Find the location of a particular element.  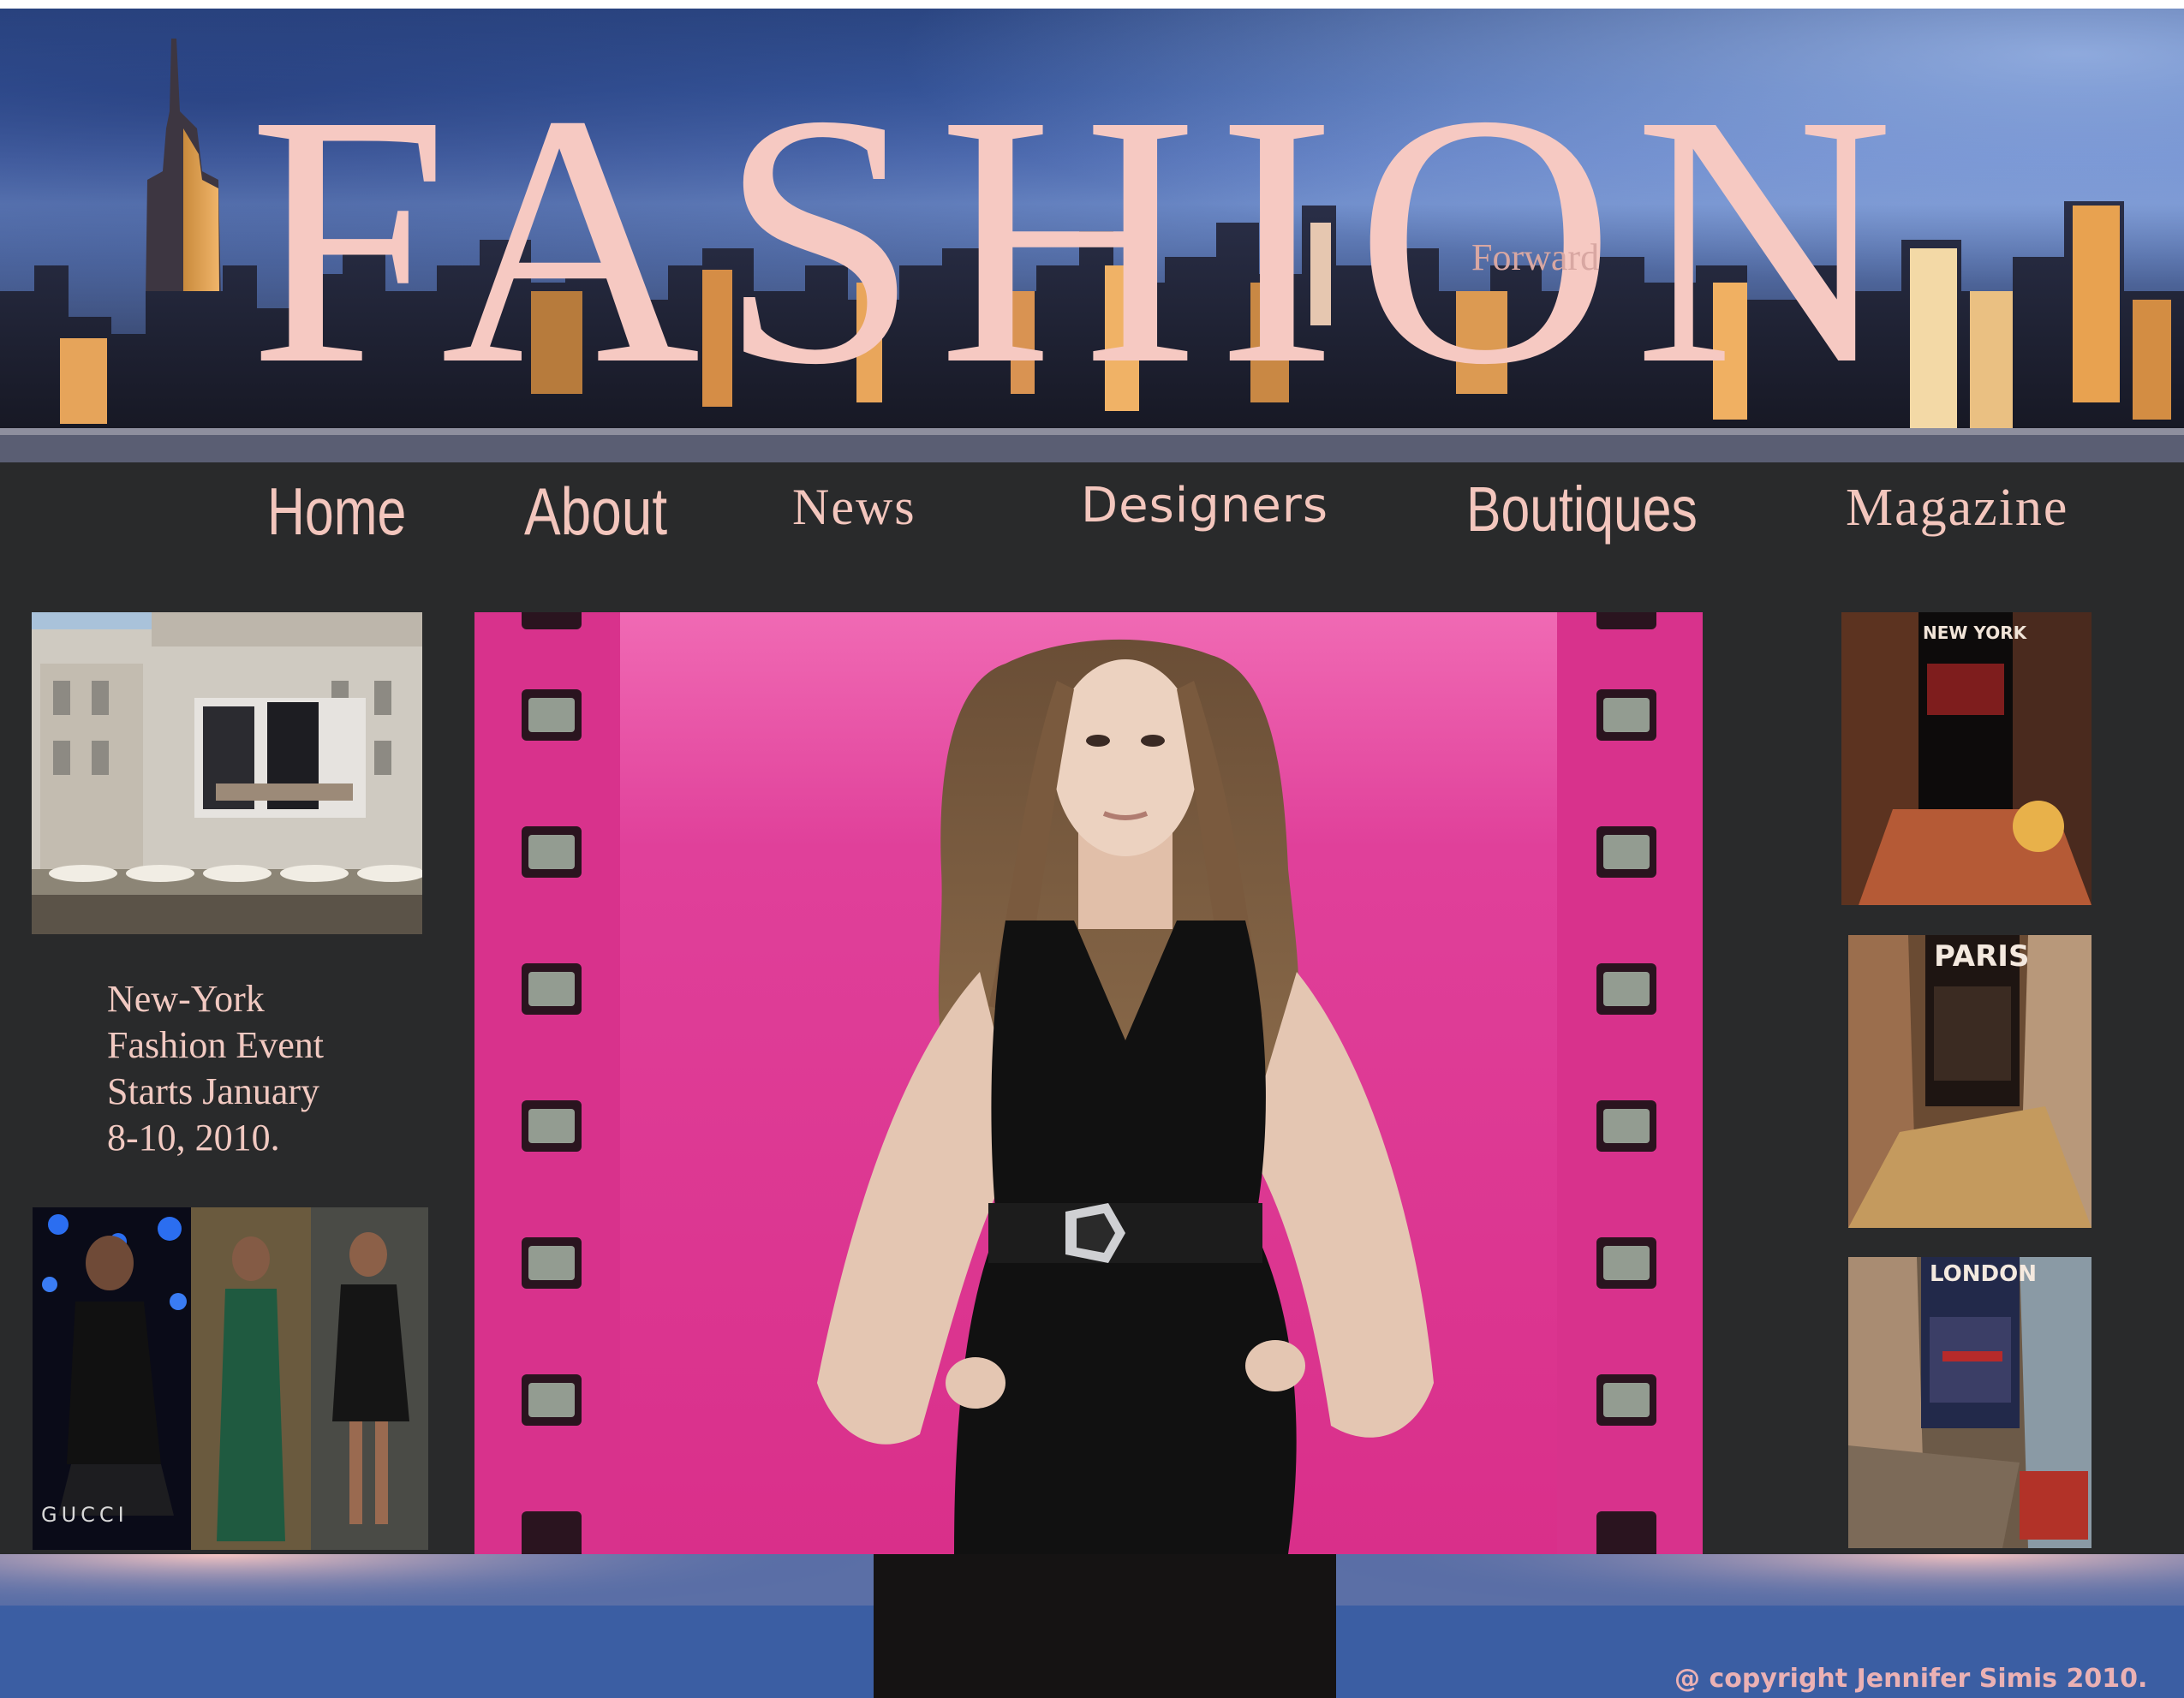

nav-home-link: Home is located at coordinates (337, 512).